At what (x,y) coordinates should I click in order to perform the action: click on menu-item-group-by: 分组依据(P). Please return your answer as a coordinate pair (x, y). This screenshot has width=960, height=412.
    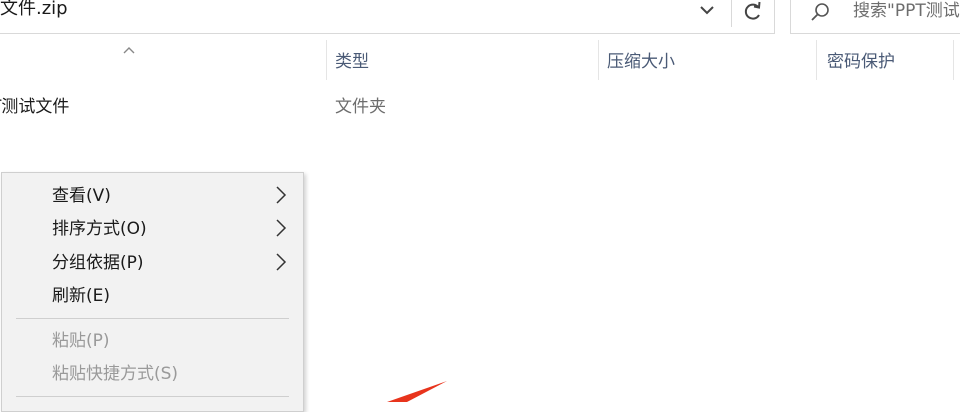
    Looking at the image, I should click on (98, 263).